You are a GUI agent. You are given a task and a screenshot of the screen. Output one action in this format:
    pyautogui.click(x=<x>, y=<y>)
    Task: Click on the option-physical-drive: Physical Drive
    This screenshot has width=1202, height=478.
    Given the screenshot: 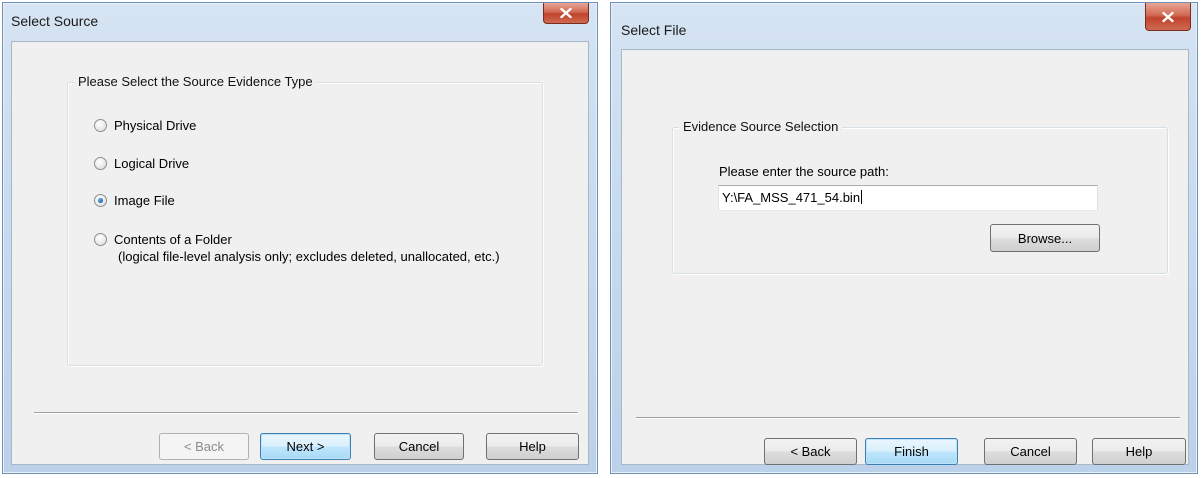 What is the action you would take?
    pyautogui.click(x=145, y=125)
    